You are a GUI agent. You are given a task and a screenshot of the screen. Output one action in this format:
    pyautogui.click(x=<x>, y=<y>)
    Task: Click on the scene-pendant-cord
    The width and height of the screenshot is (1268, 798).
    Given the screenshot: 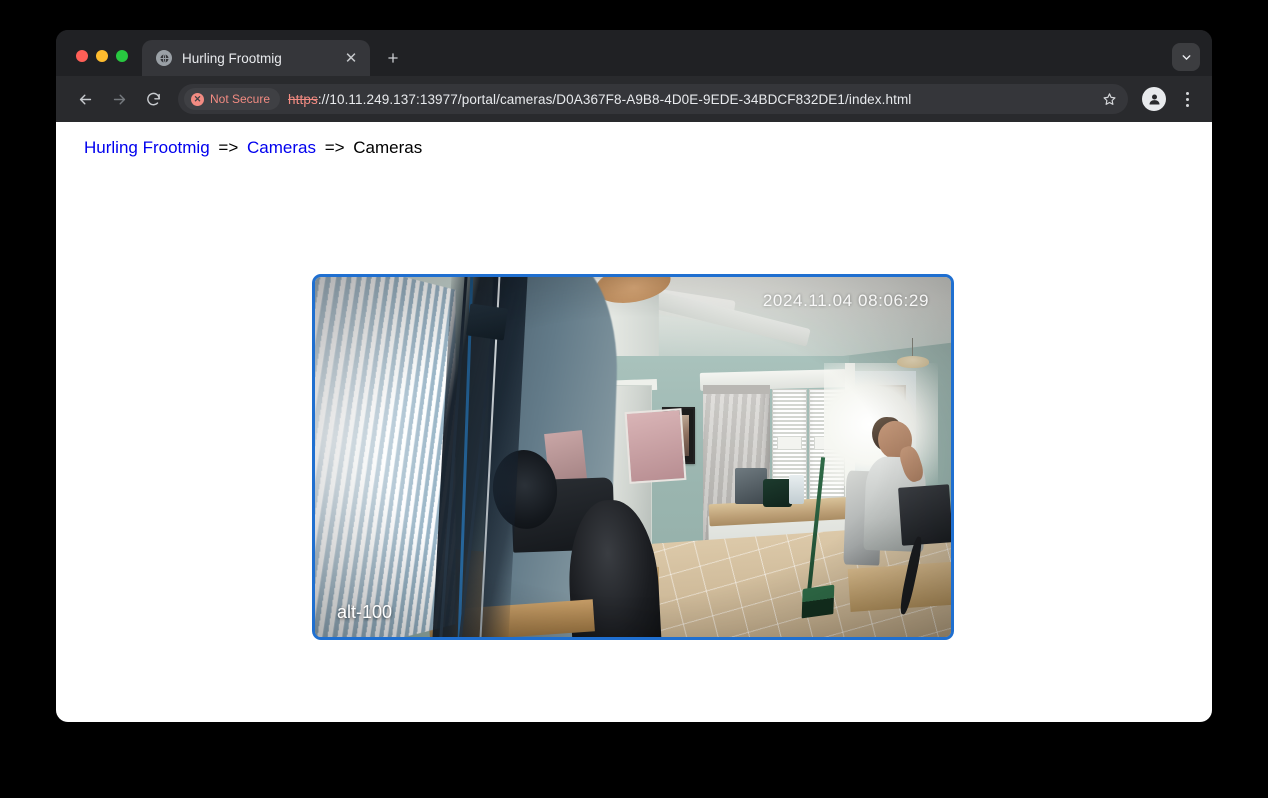 What is the action you would take?
    pyautogui.click(x=912, y=347)
    